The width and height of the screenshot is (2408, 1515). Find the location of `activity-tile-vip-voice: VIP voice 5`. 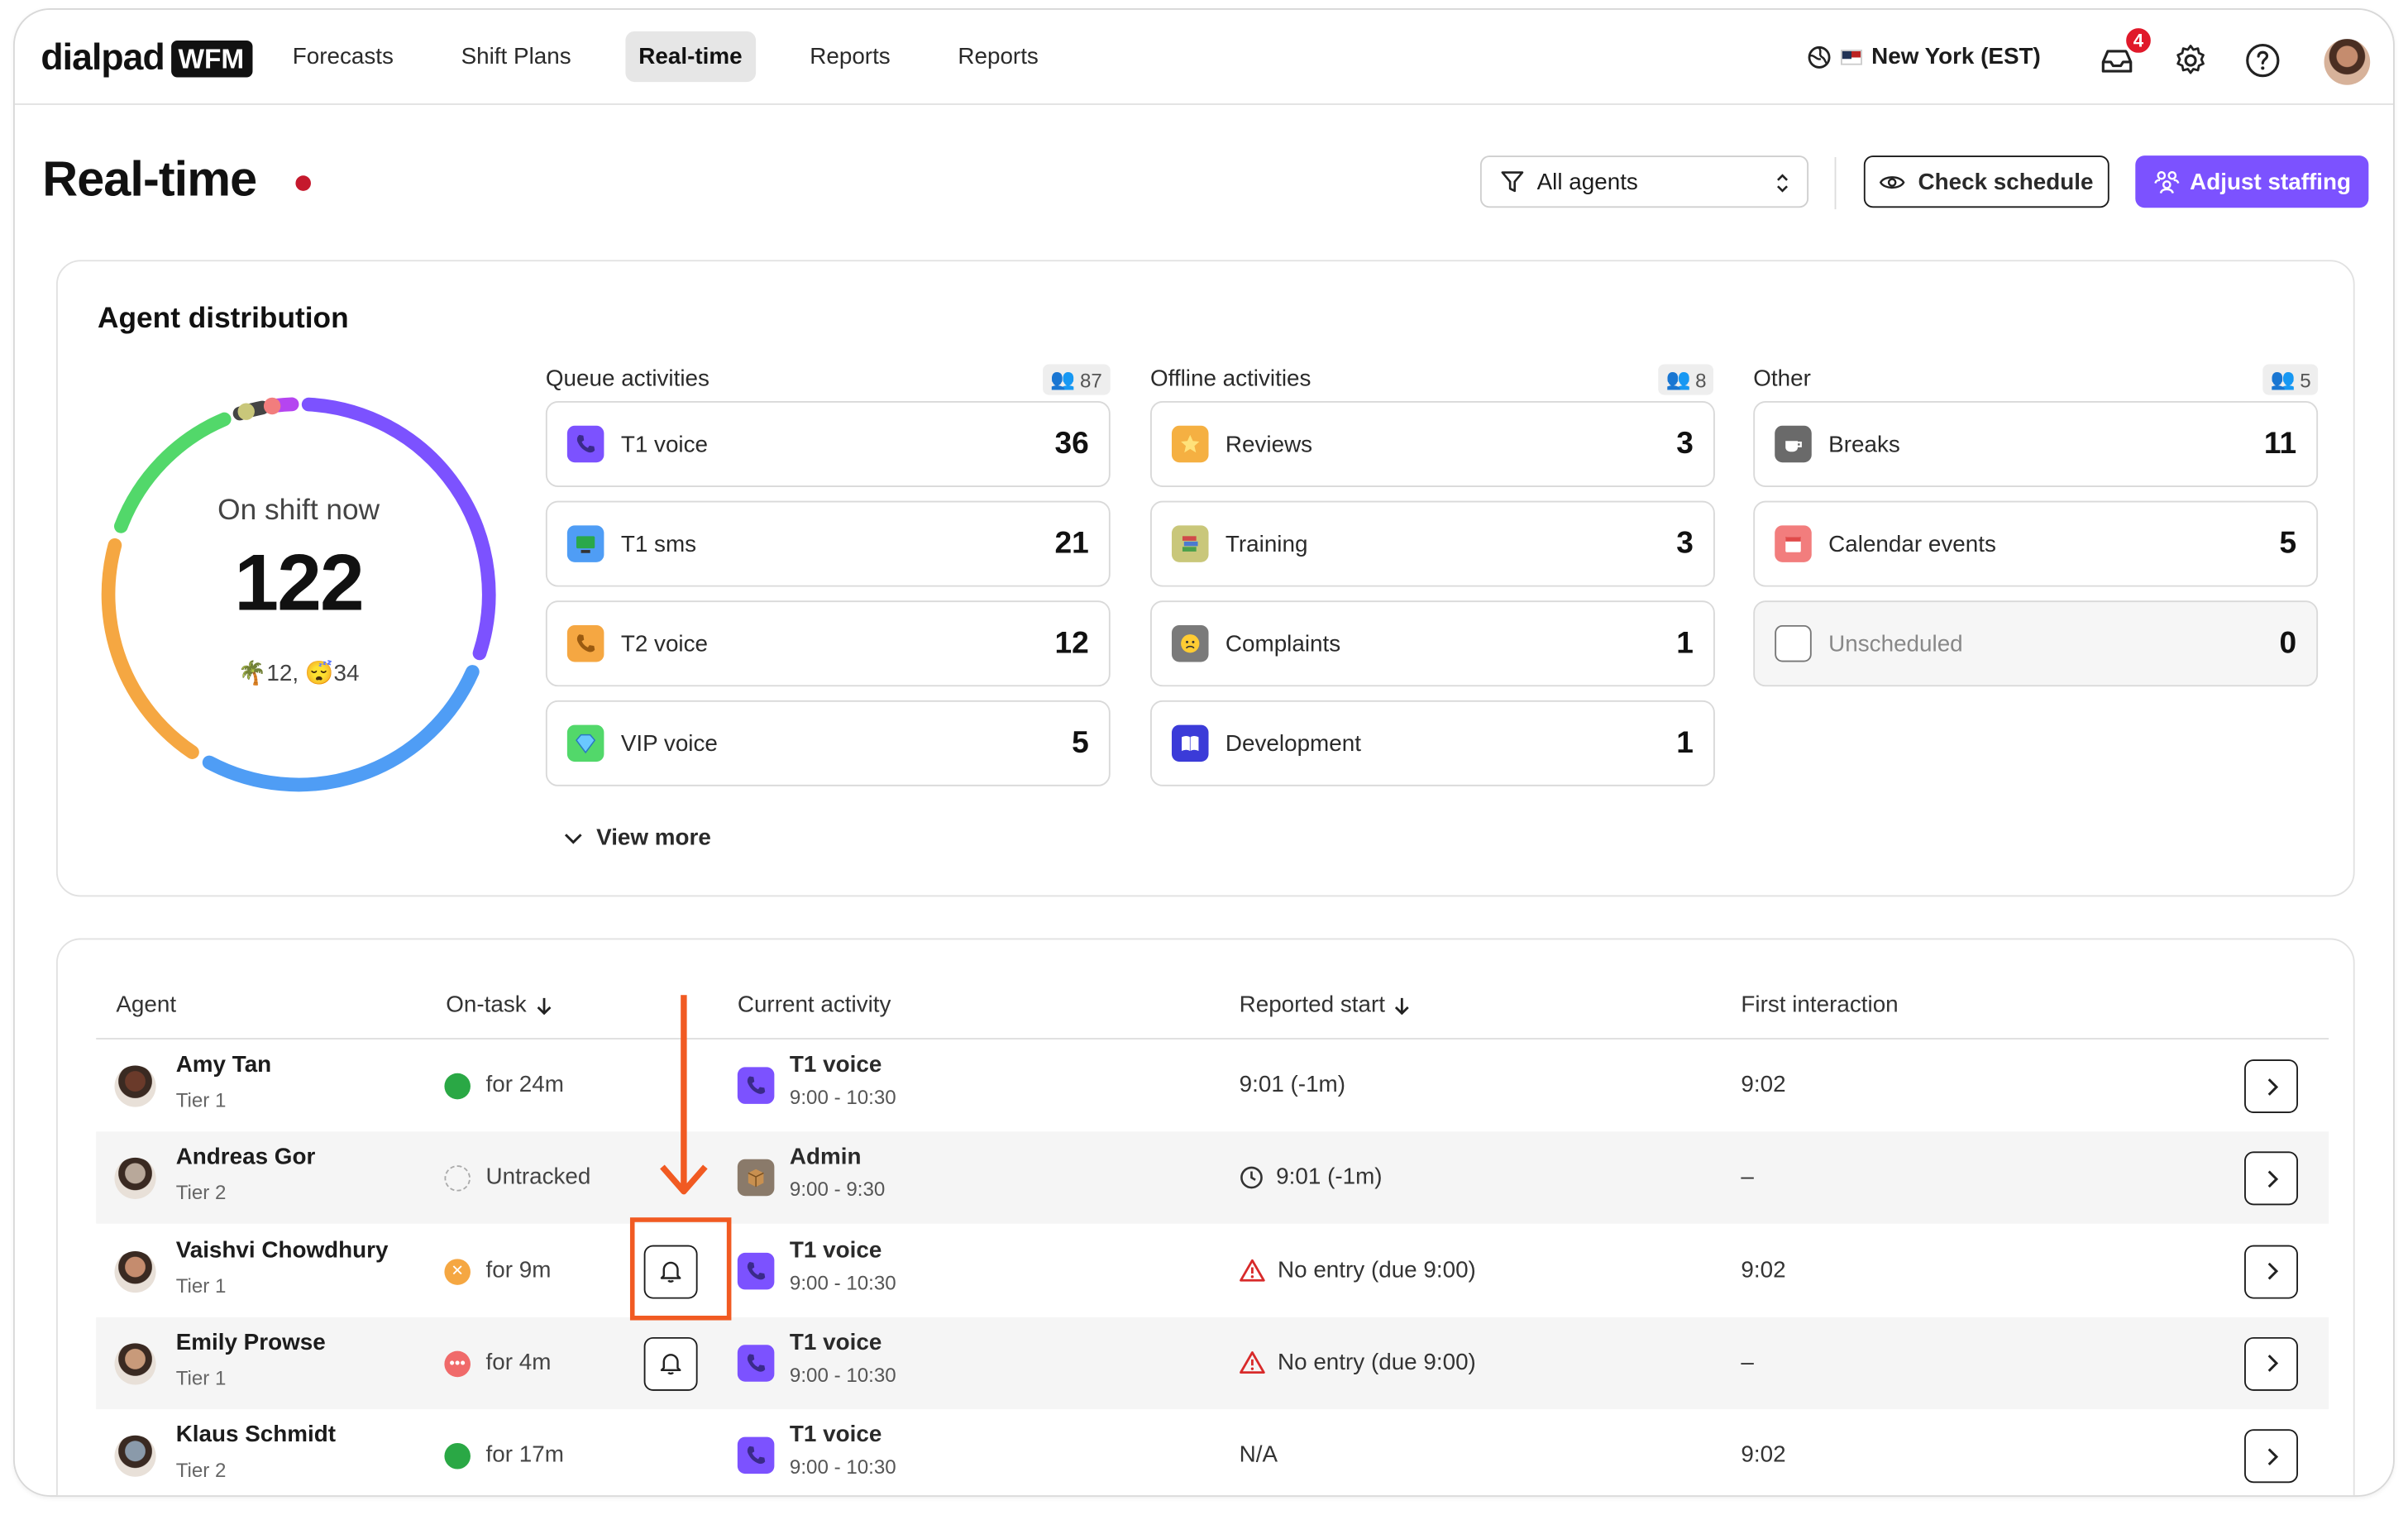

activity-tile-vip-voice: VIP voice 5 is located at coordinates (828, 743).